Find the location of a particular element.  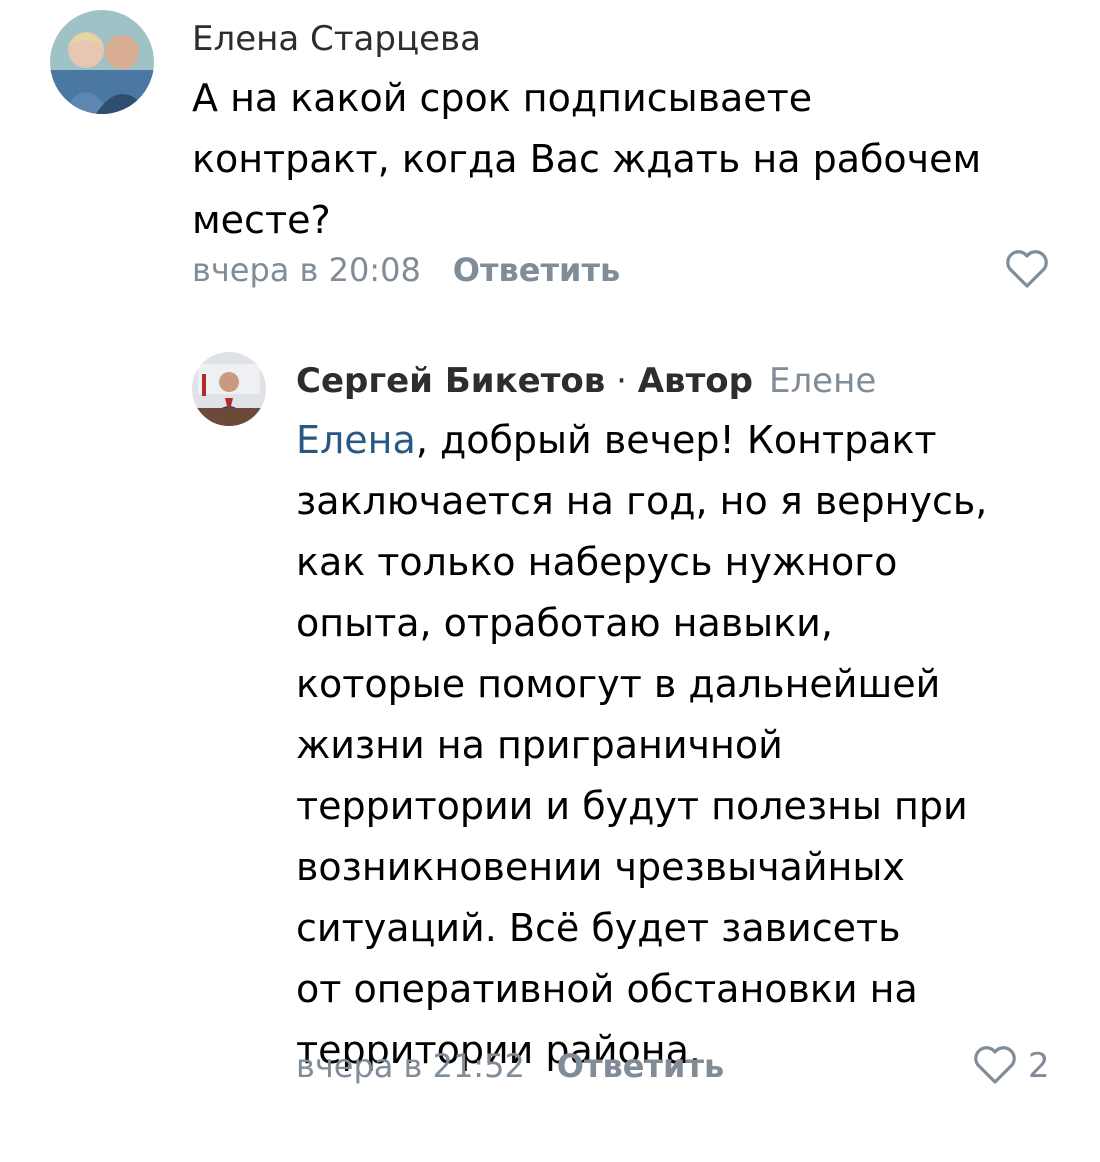

like-button is located at coordinates (1027, 270).